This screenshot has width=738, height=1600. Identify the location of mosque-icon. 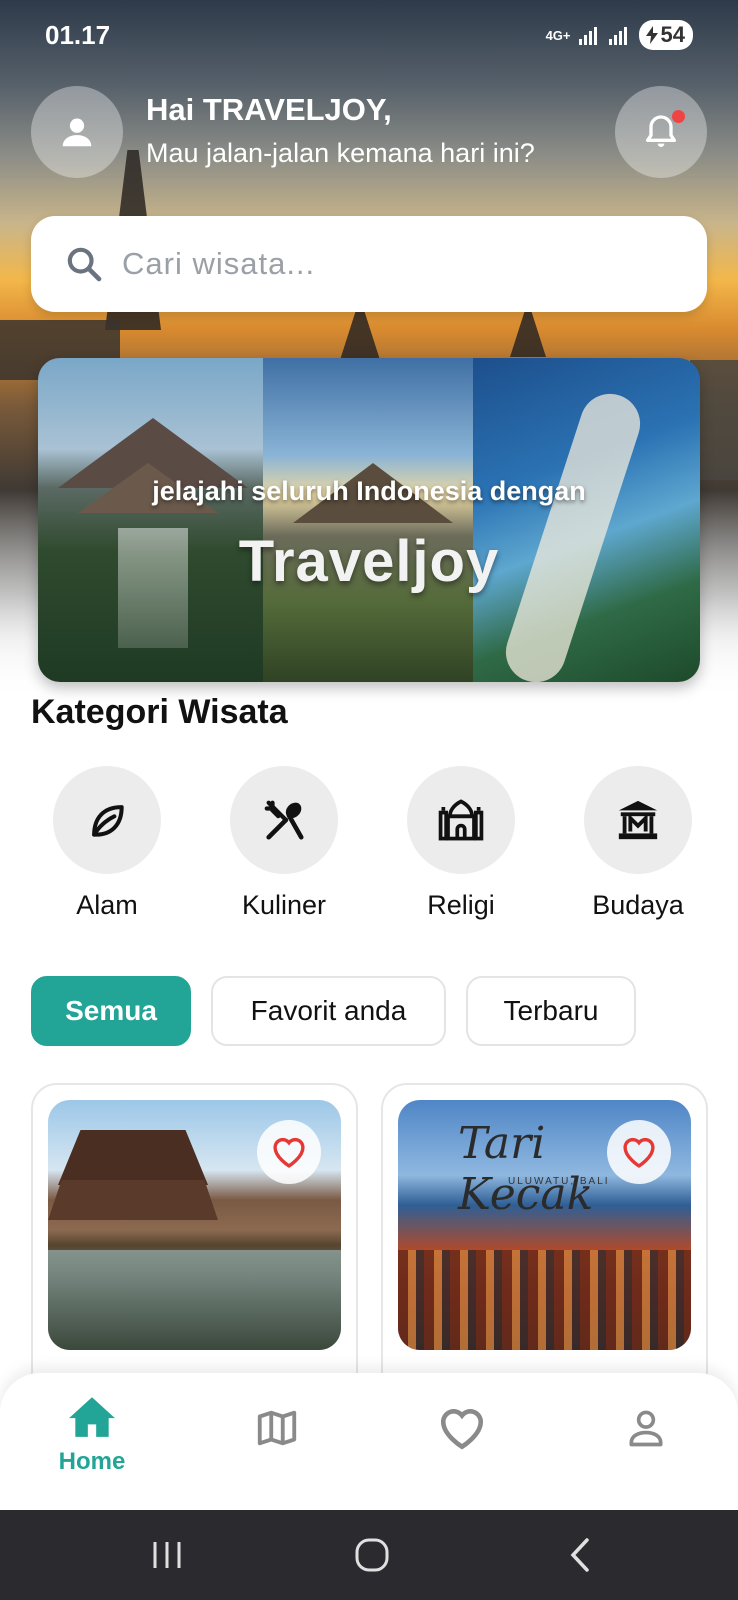
(461, 820).